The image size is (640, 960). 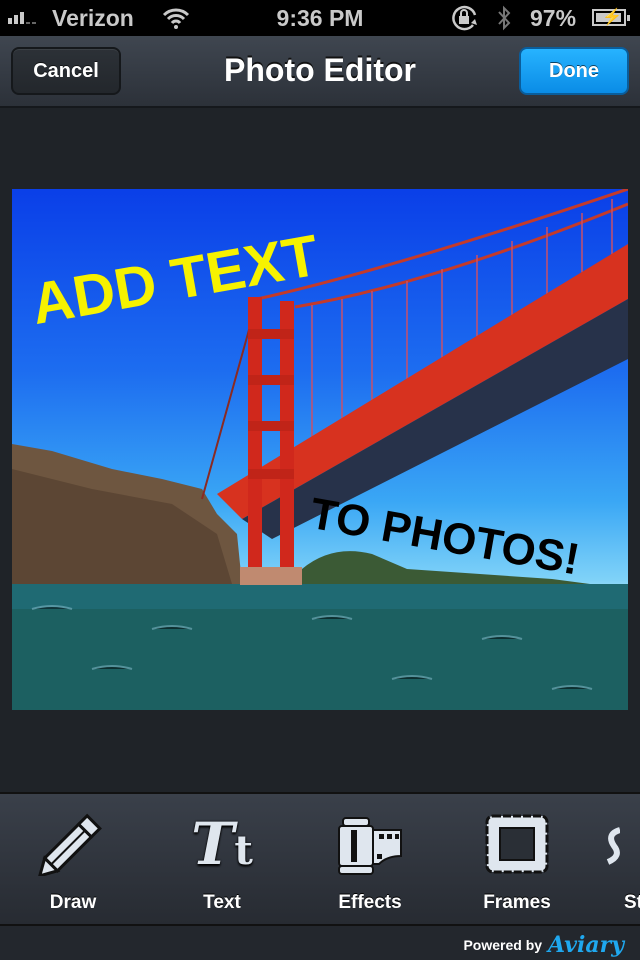 What do you see at coordinates (222, 902) in the screenshot?
I see `tool-label: Text` at bounding box center [222, 902].